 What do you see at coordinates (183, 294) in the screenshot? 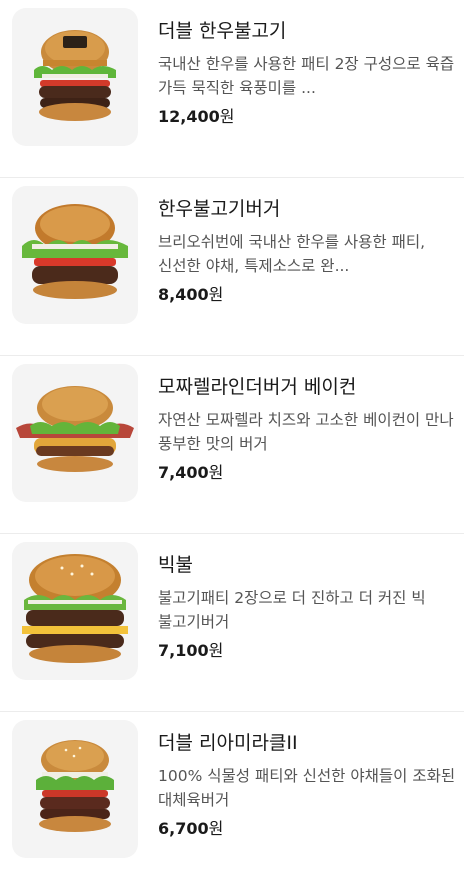
I see `price-value: 8,400` at bounding box center [183, 294].